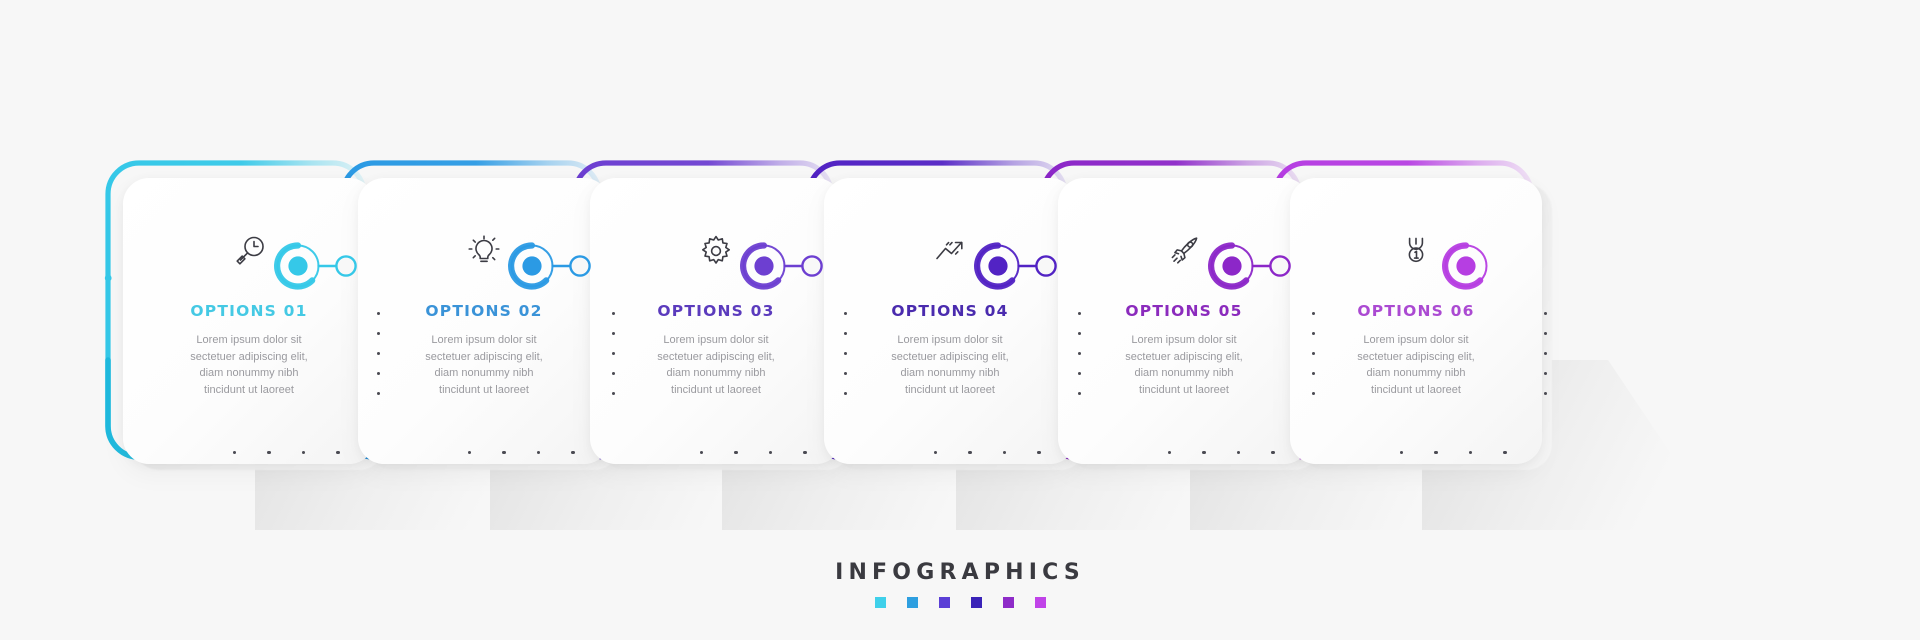  What do you see at coordinates (960, 572) in the screenshot?
I see `footer-title: INFOGRAPHICS` at bounding box center [960, 572].